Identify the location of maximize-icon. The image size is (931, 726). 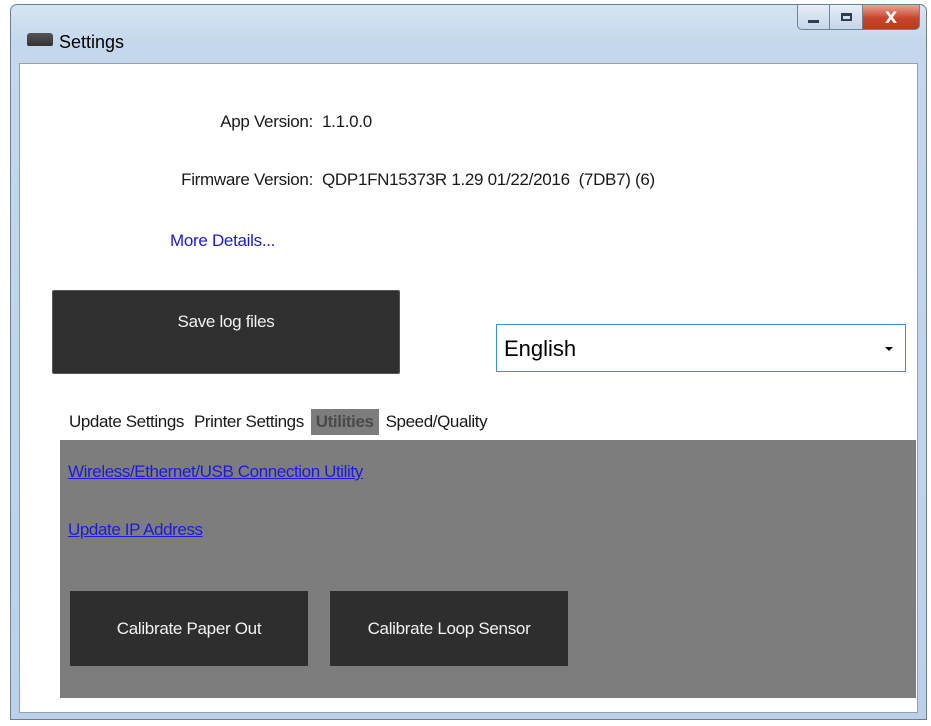
(846, 17).